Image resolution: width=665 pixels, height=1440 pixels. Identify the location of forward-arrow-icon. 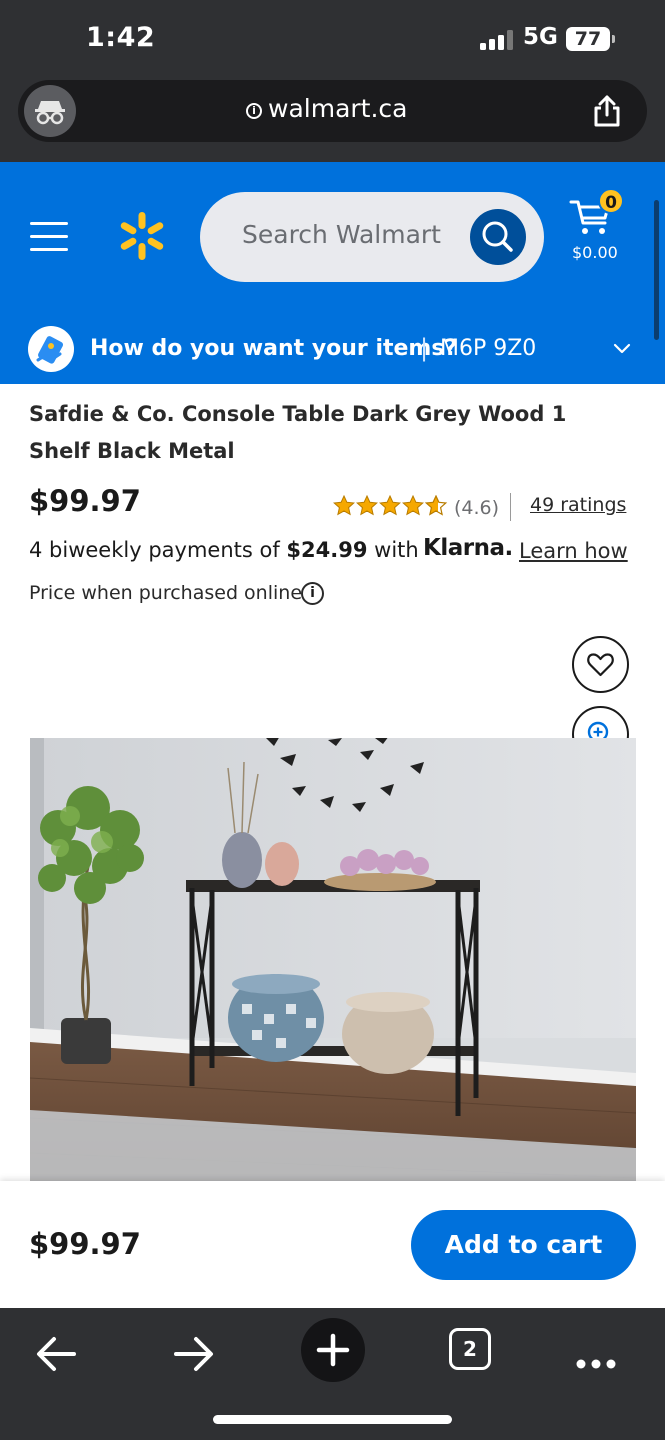
(194, 1354).